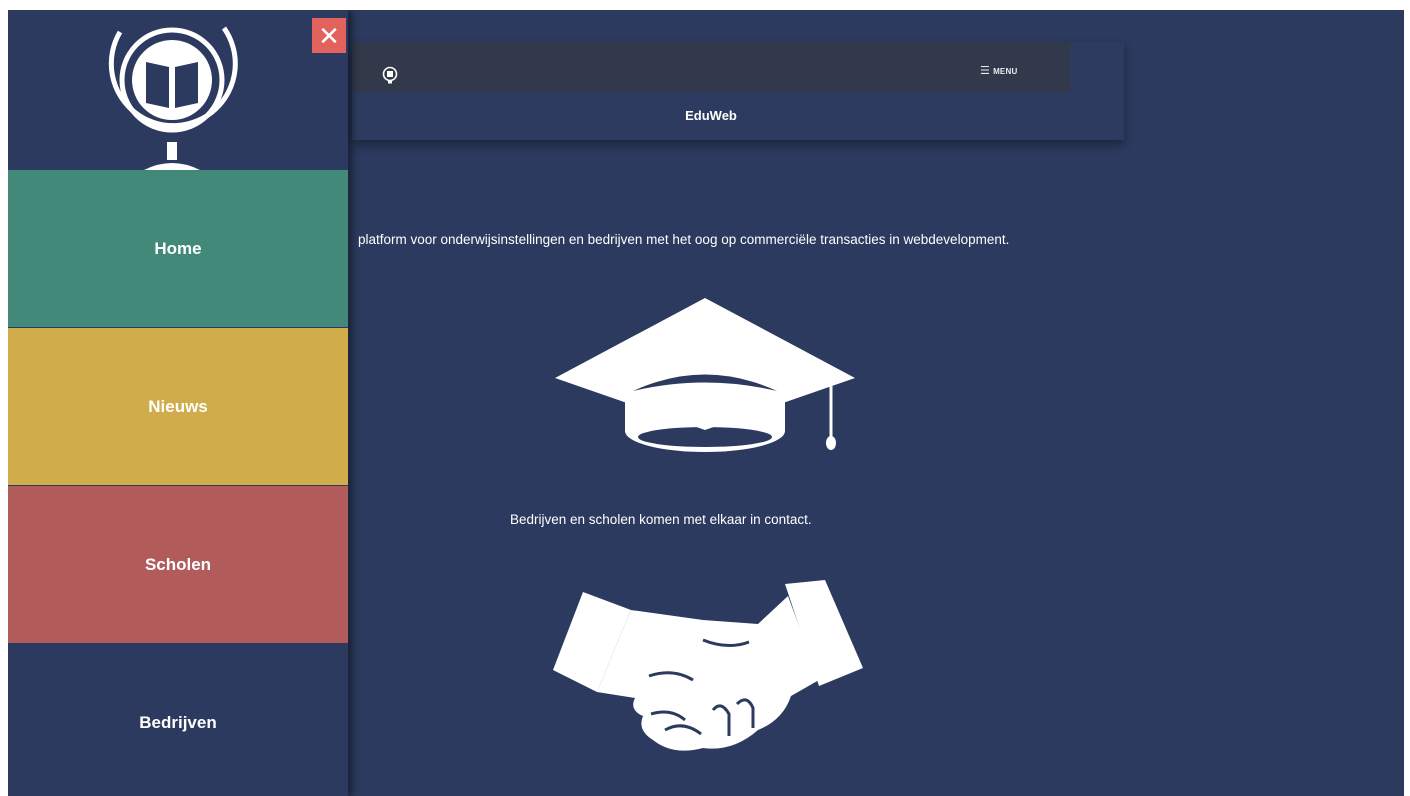  I want to click on sidebar-item-label: Home, so click(178, 248).